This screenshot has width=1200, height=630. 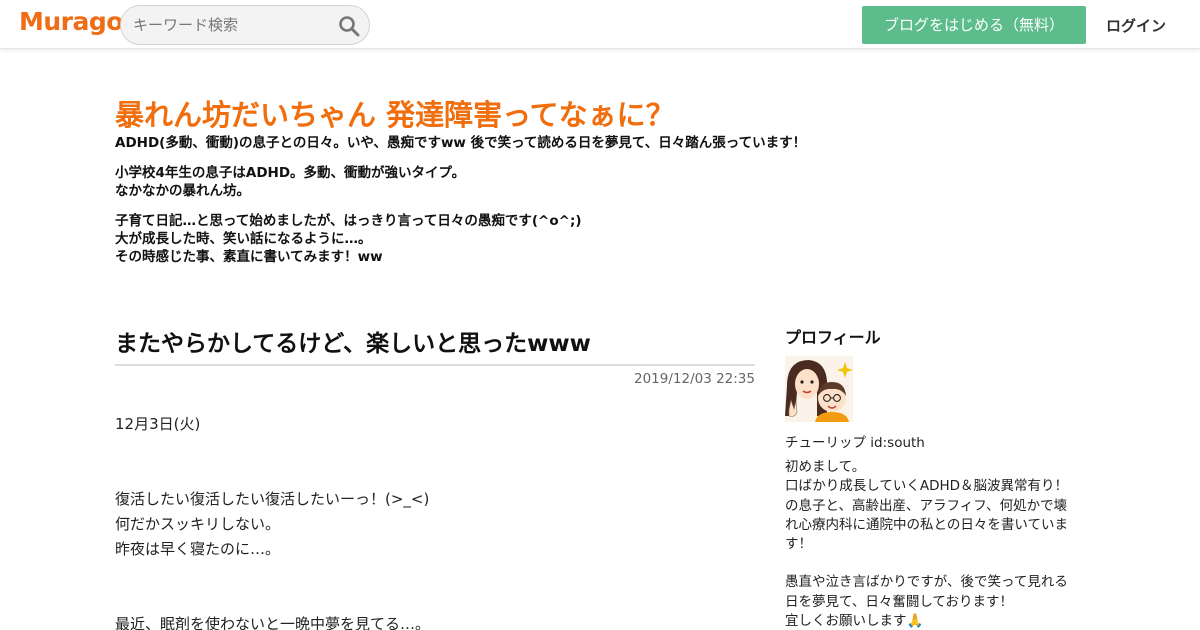 I want to click on blog-title: 暴れん坊だいちゃん 発達障害ってなぁに？, so click(x=395, y=113).